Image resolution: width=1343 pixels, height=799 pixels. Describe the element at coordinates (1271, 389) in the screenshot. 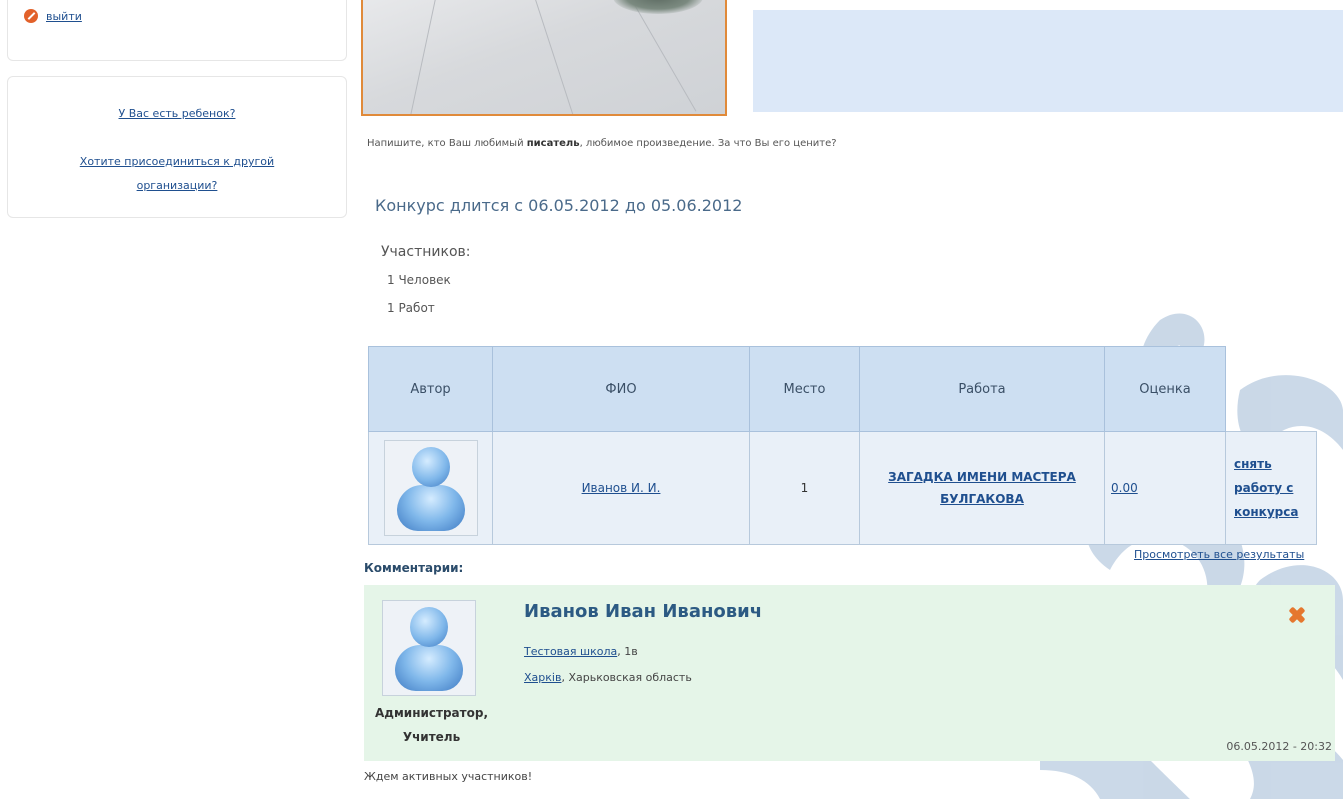

I see `header-empty` at that location.